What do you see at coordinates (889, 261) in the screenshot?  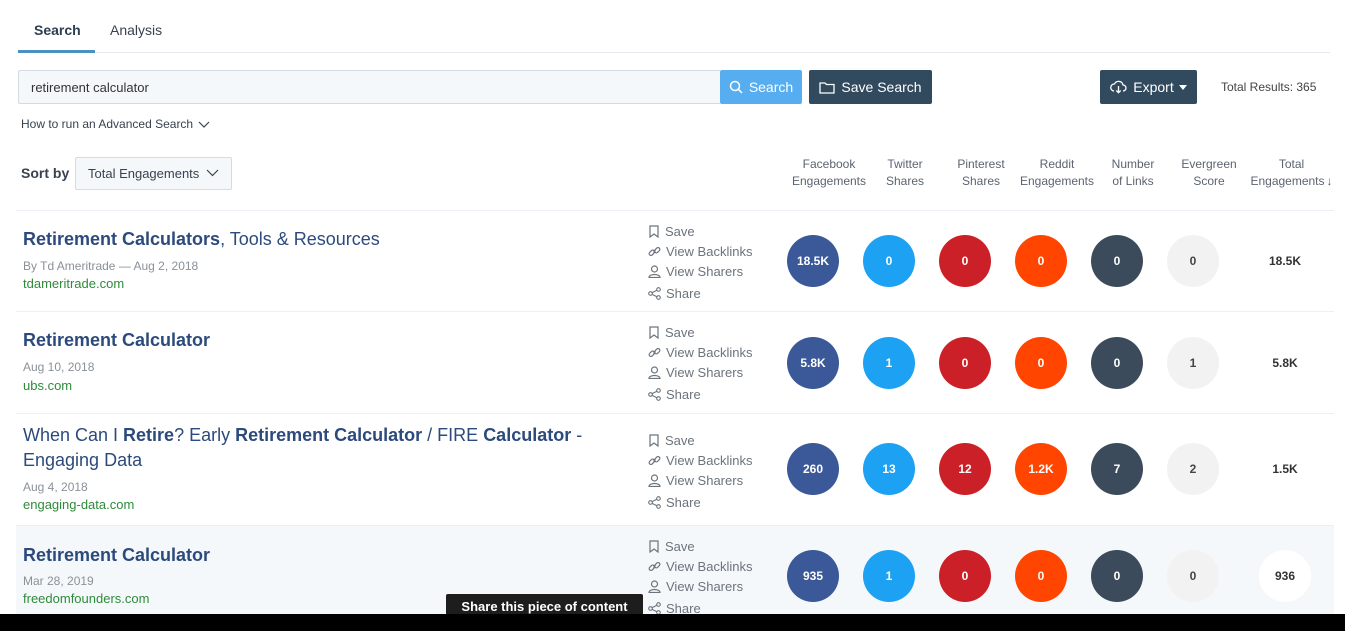 I see `tw-metric: 0` at bounding box center [889, 261].